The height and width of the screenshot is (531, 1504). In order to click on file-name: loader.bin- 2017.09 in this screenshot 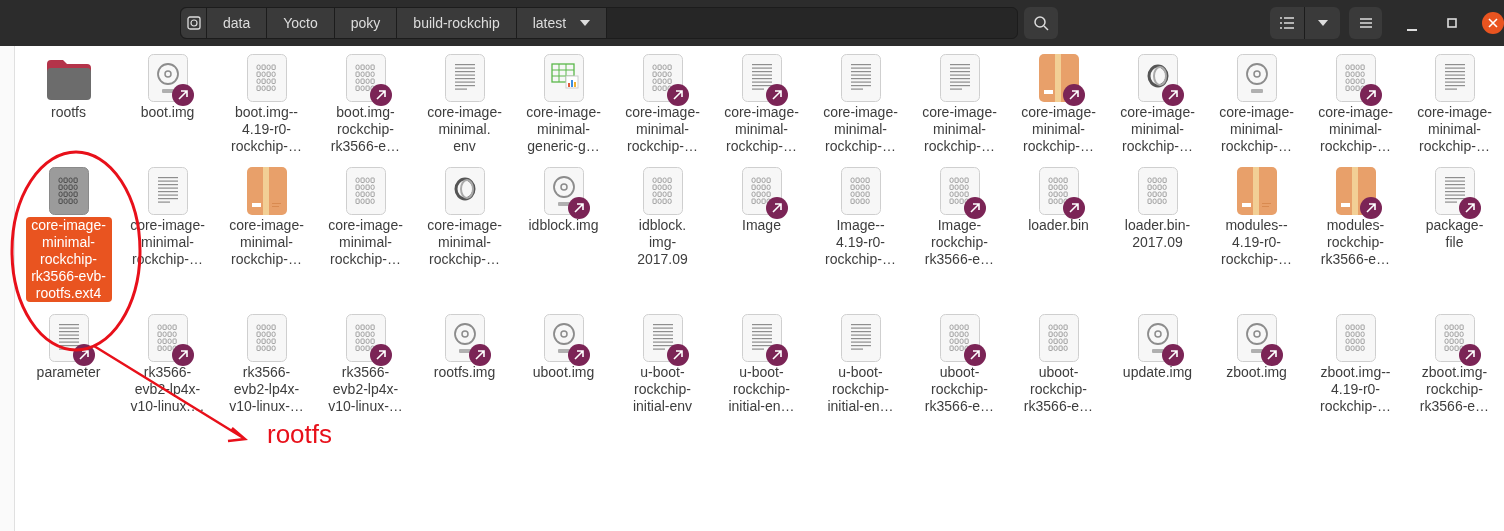, I will do `click(1157, 234)`.